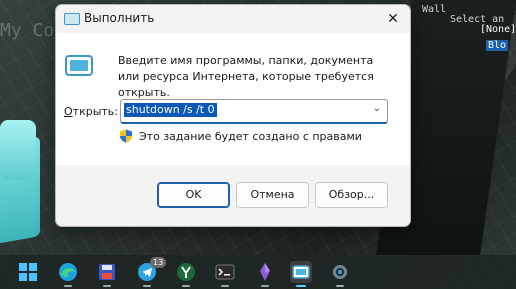  What do you see at coordinates (72, 19) in the screenshot?
I see `run-app-icon` at bounding box center [72, 19].